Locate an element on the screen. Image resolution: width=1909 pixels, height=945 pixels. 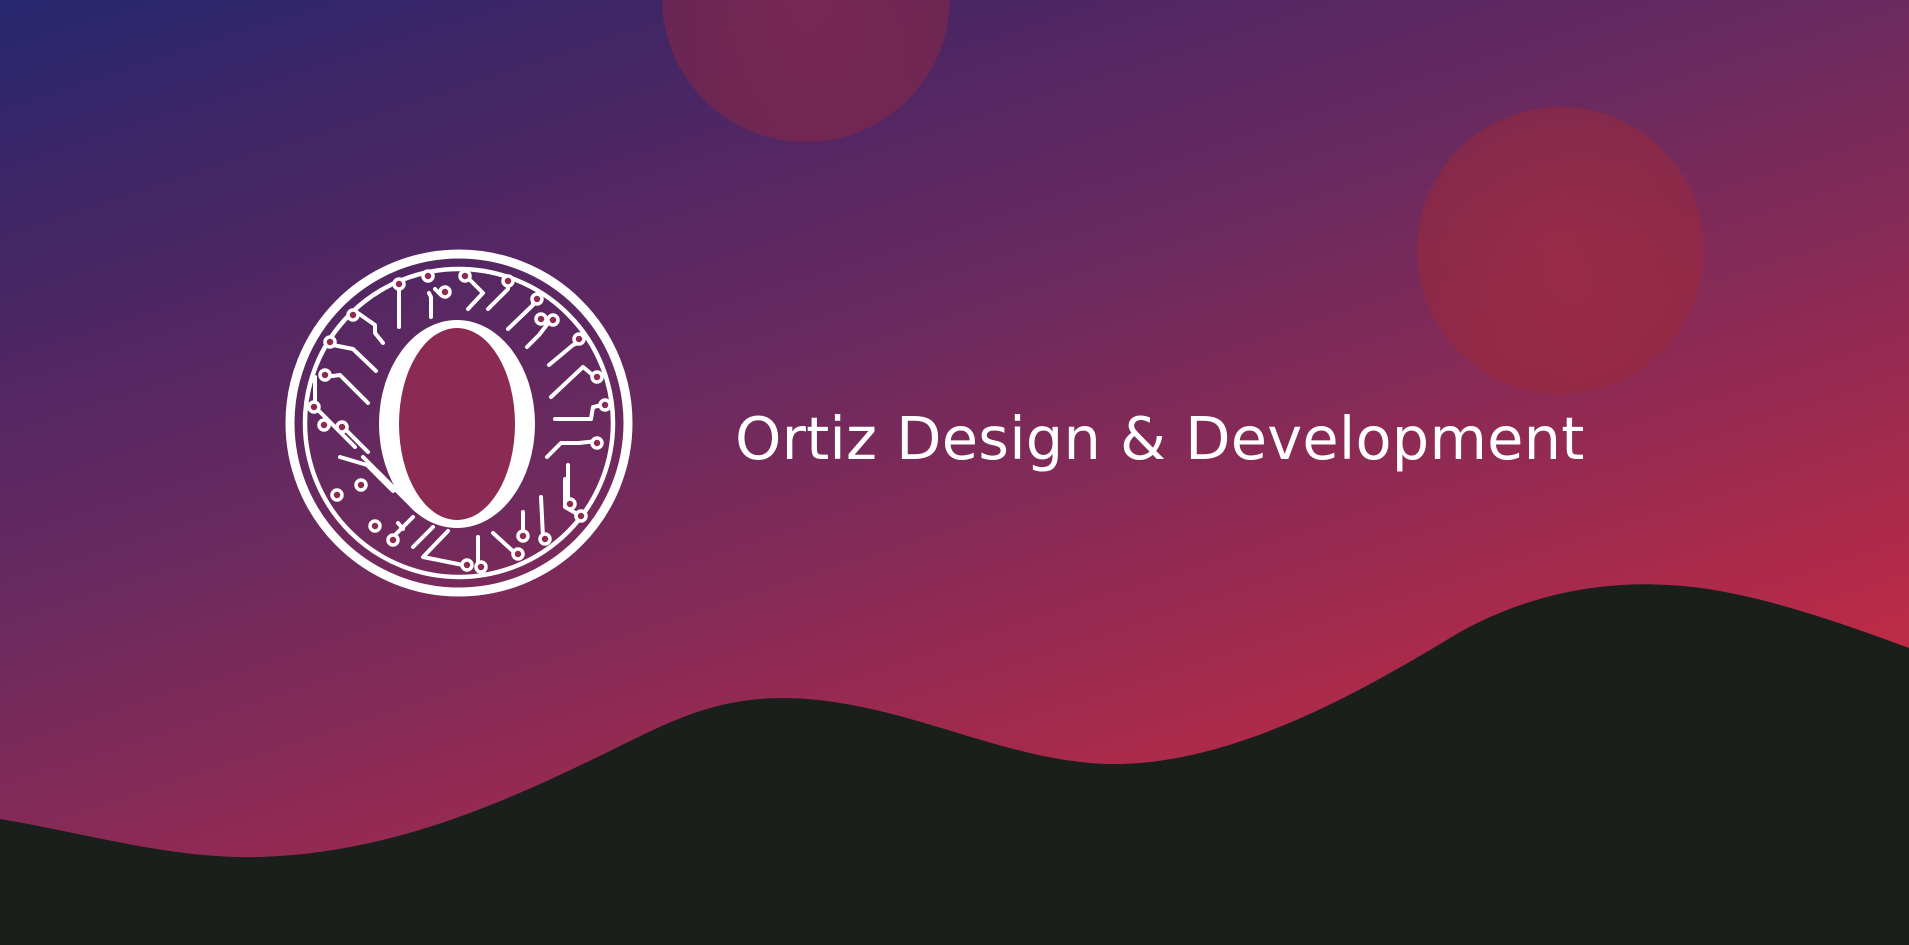
brand-name: Ortiz Design & Development is located at coordinates (1160, 438).